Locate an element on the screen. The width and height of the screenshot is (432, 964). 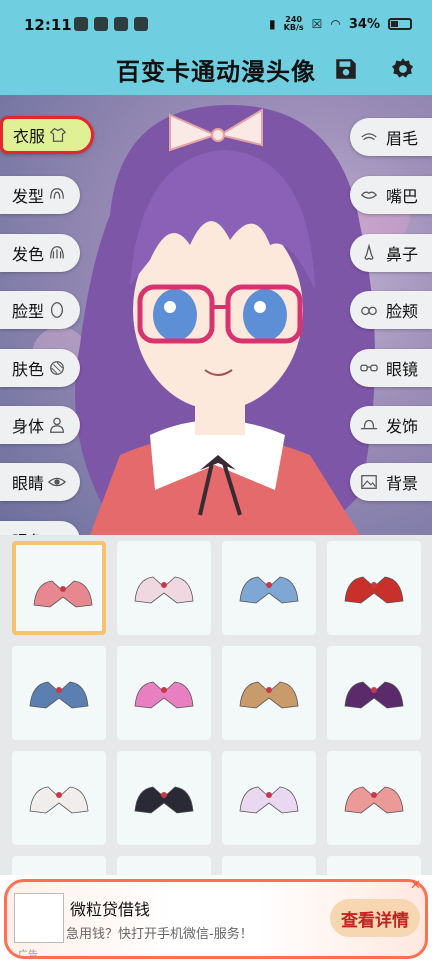
white-pink-bow-collar-thumbnail is located at coordinates (164, 590).